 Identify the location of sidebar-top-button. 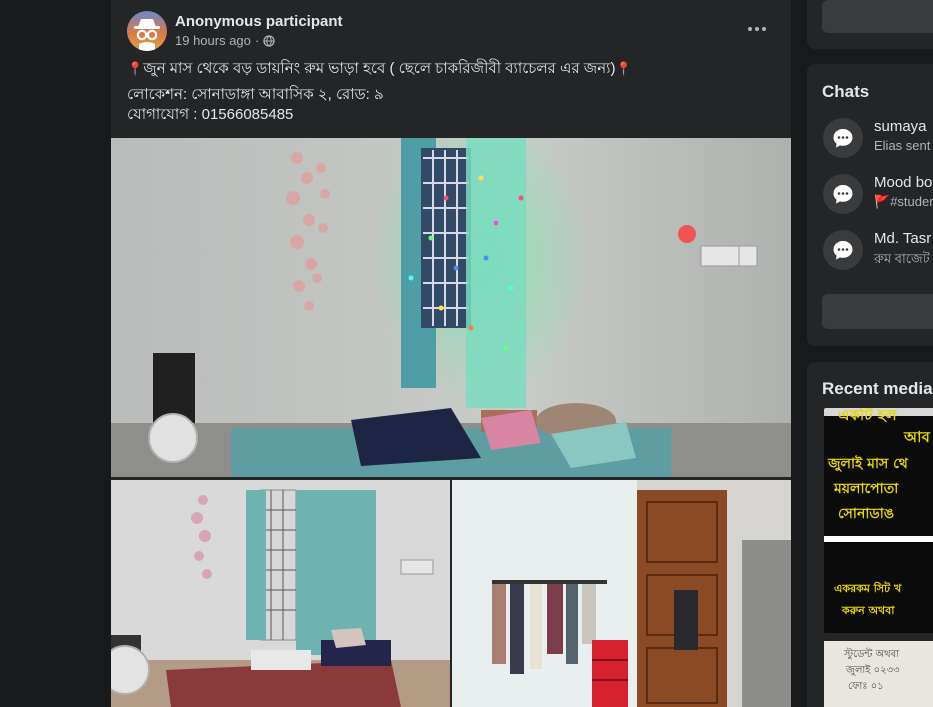
(877, 16).